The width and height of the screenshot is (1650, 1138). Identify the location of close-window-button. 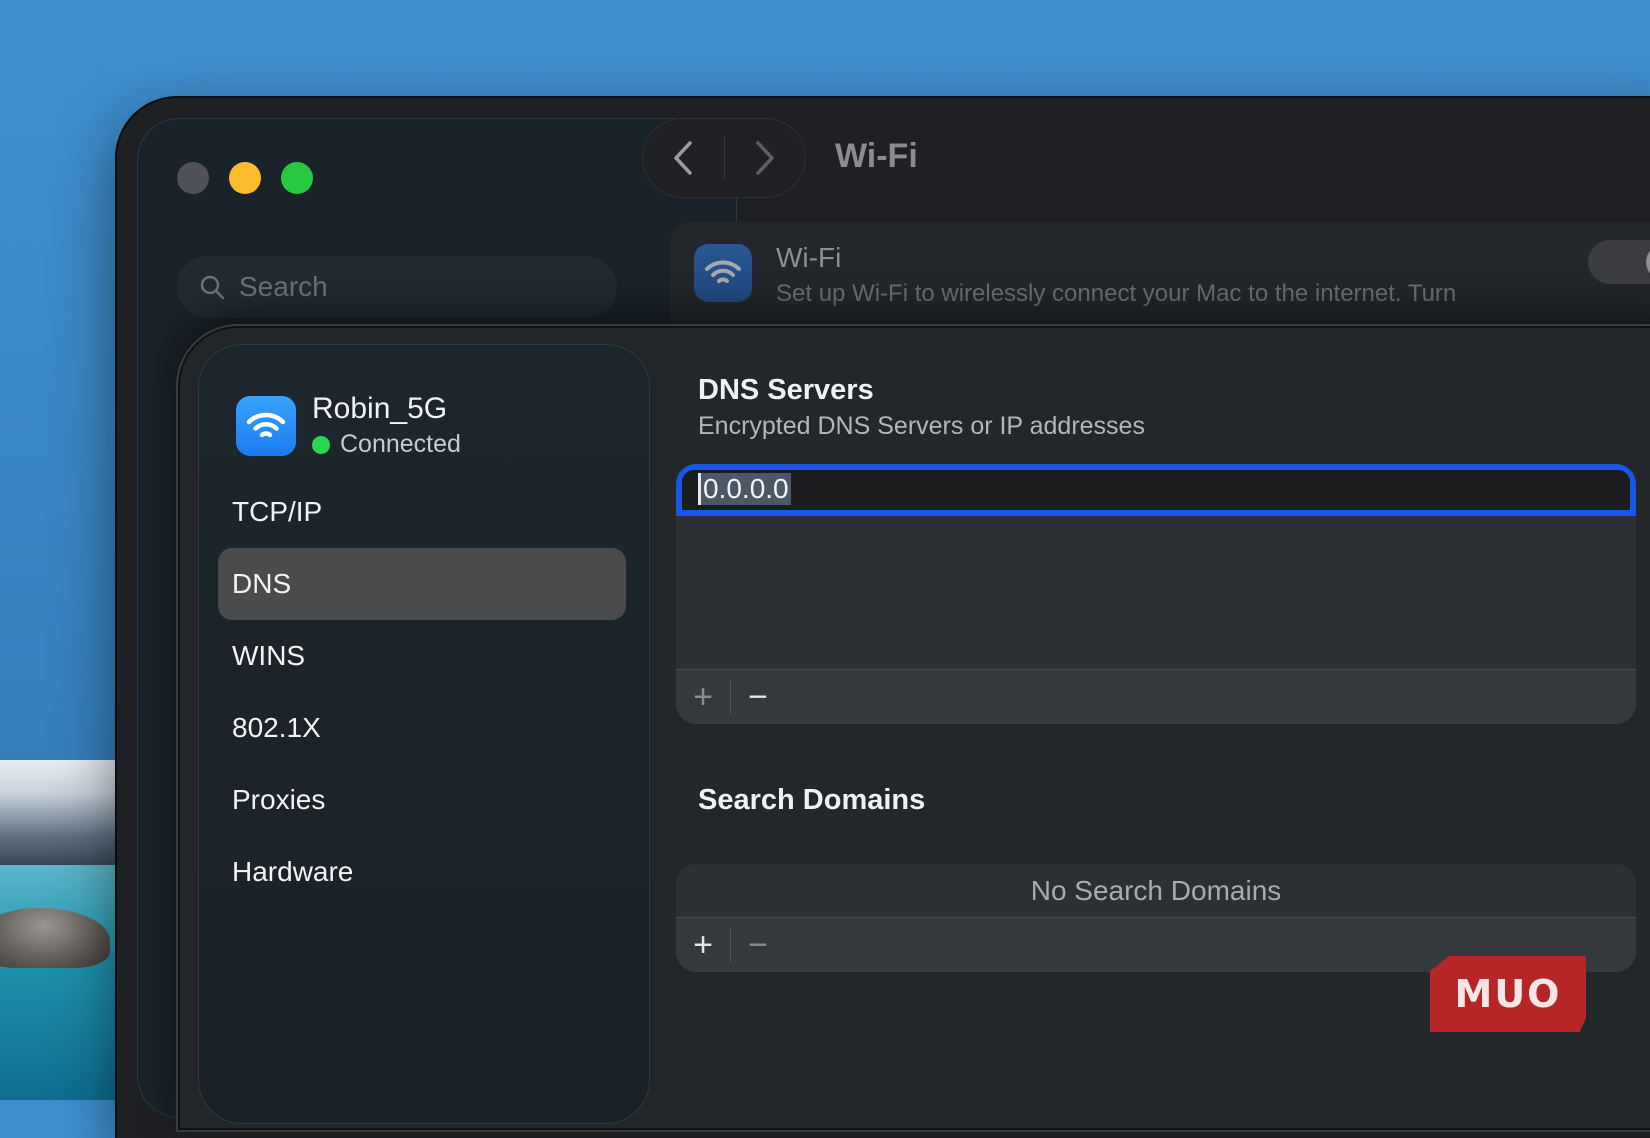
(193, 178).